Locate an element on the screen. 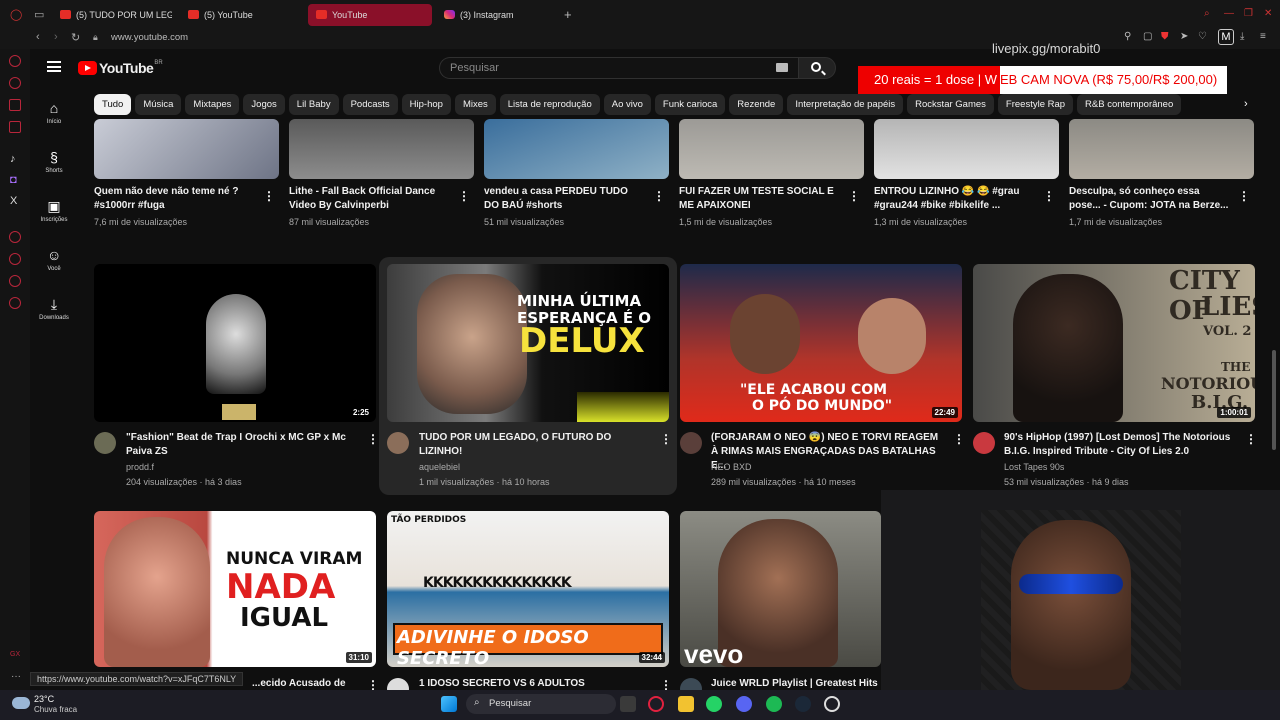 The height and width of the screenshot is (720, 1280). chip: Lista de reprodução is located at coordinates (549, 104).